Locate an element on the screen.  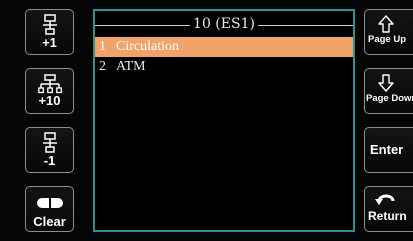
return-label: Return is located at coordinates (387, 216).